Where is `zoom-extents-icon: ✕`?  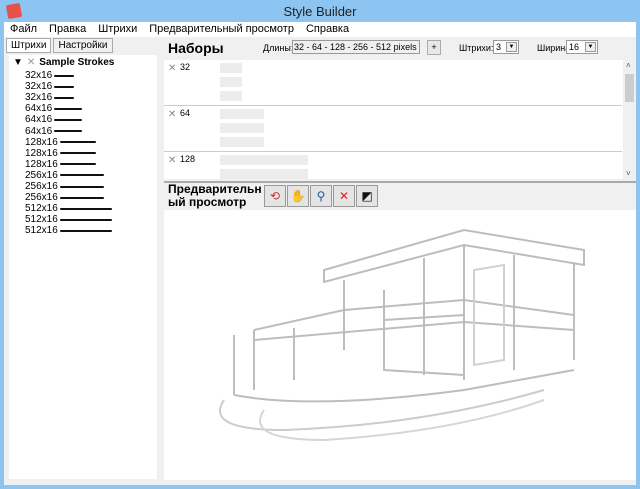
zoom-extents-icon: ✕ is located at coordinates (344, 196).